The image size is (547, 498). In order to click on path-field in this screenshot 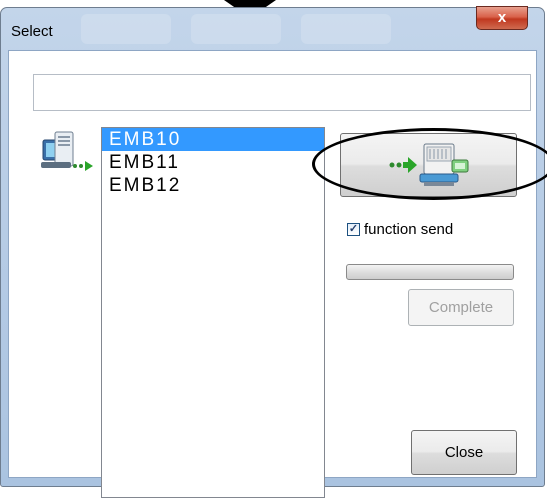, I will do `click(282, 92)`.